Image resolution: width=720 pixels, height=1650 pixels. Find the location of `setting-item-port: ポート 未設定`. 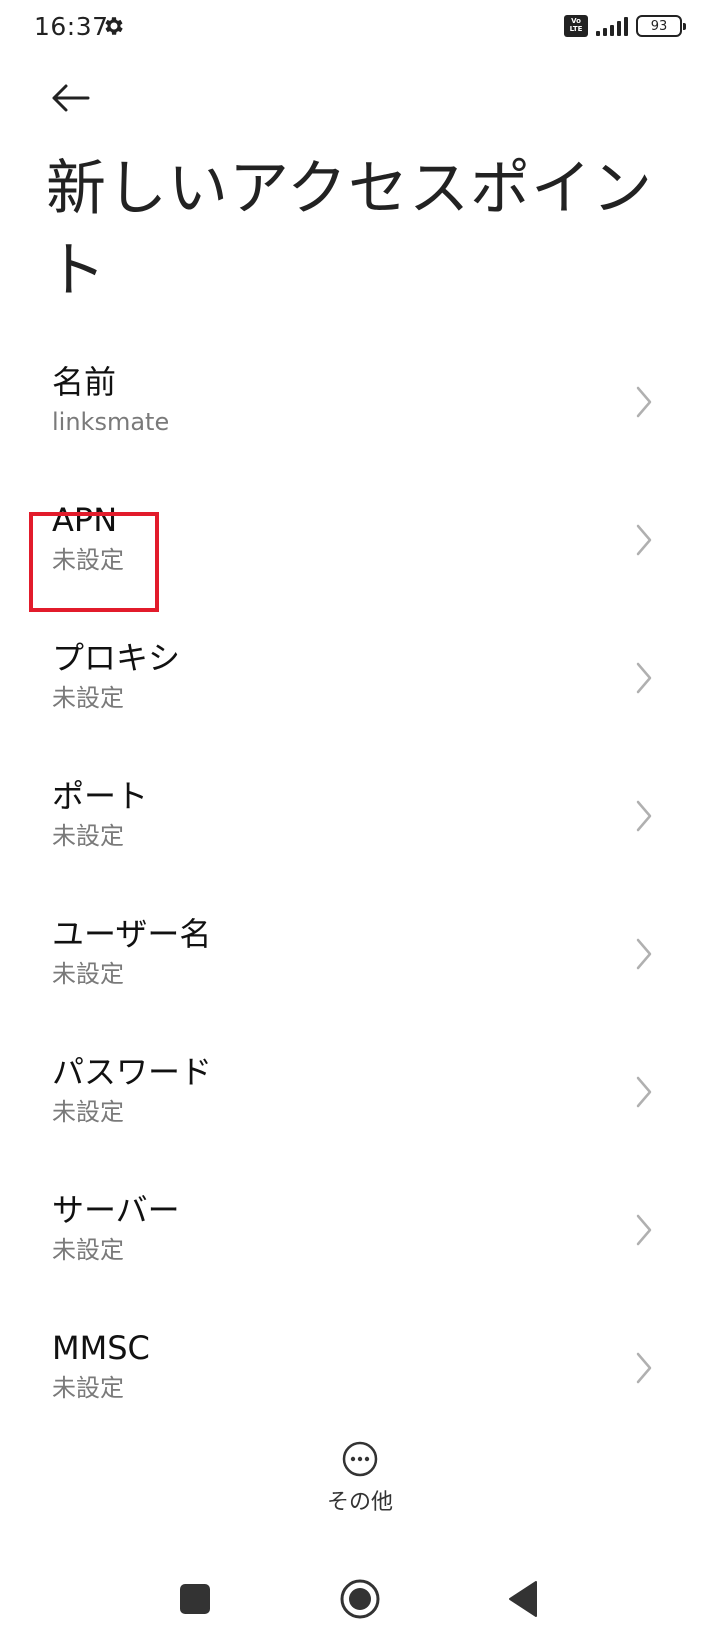

setting-item-port: ポート 未設定 is located at coordinates (360, 829).